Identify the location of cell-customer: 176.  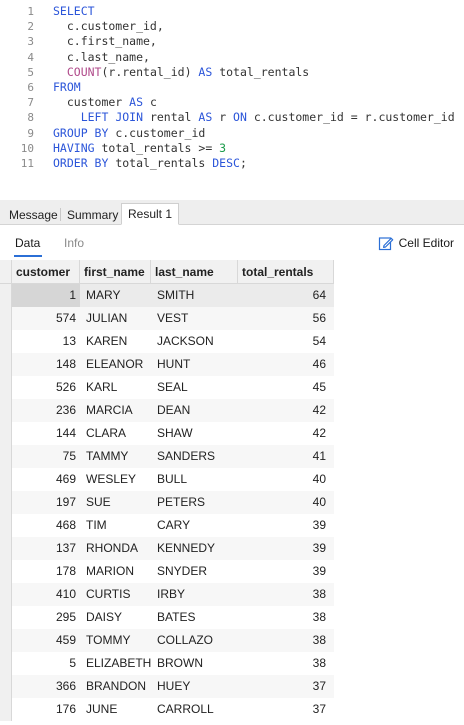
(44, 709).